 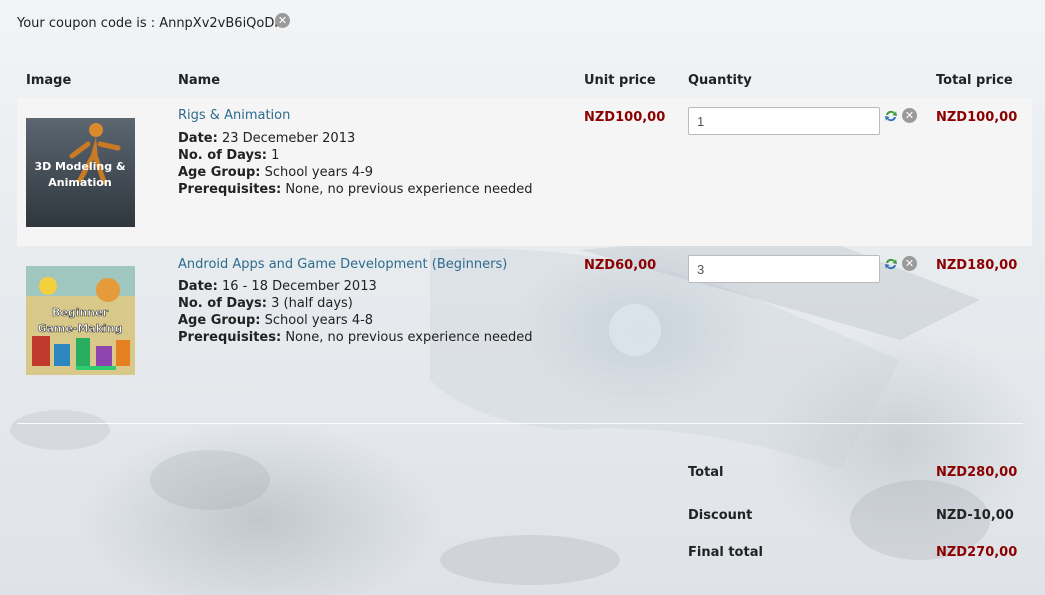 I want to click on header-unit-price: Unit price, so click(x=620, y=80).